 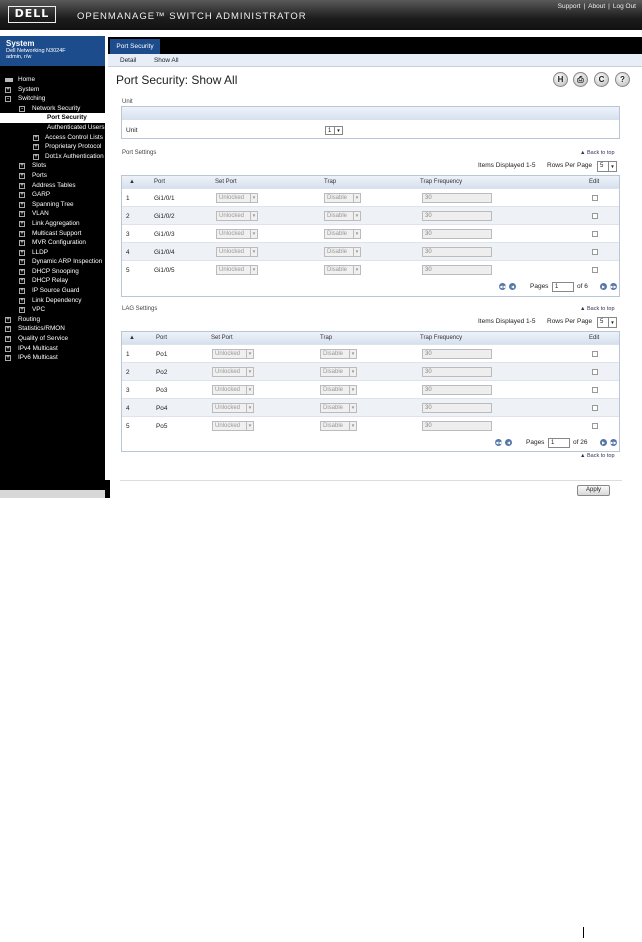 I want to click on sidebar-item-dynamic-arp-inspection: + Dynamic ARP Inspection, so click(x=52, y=262).